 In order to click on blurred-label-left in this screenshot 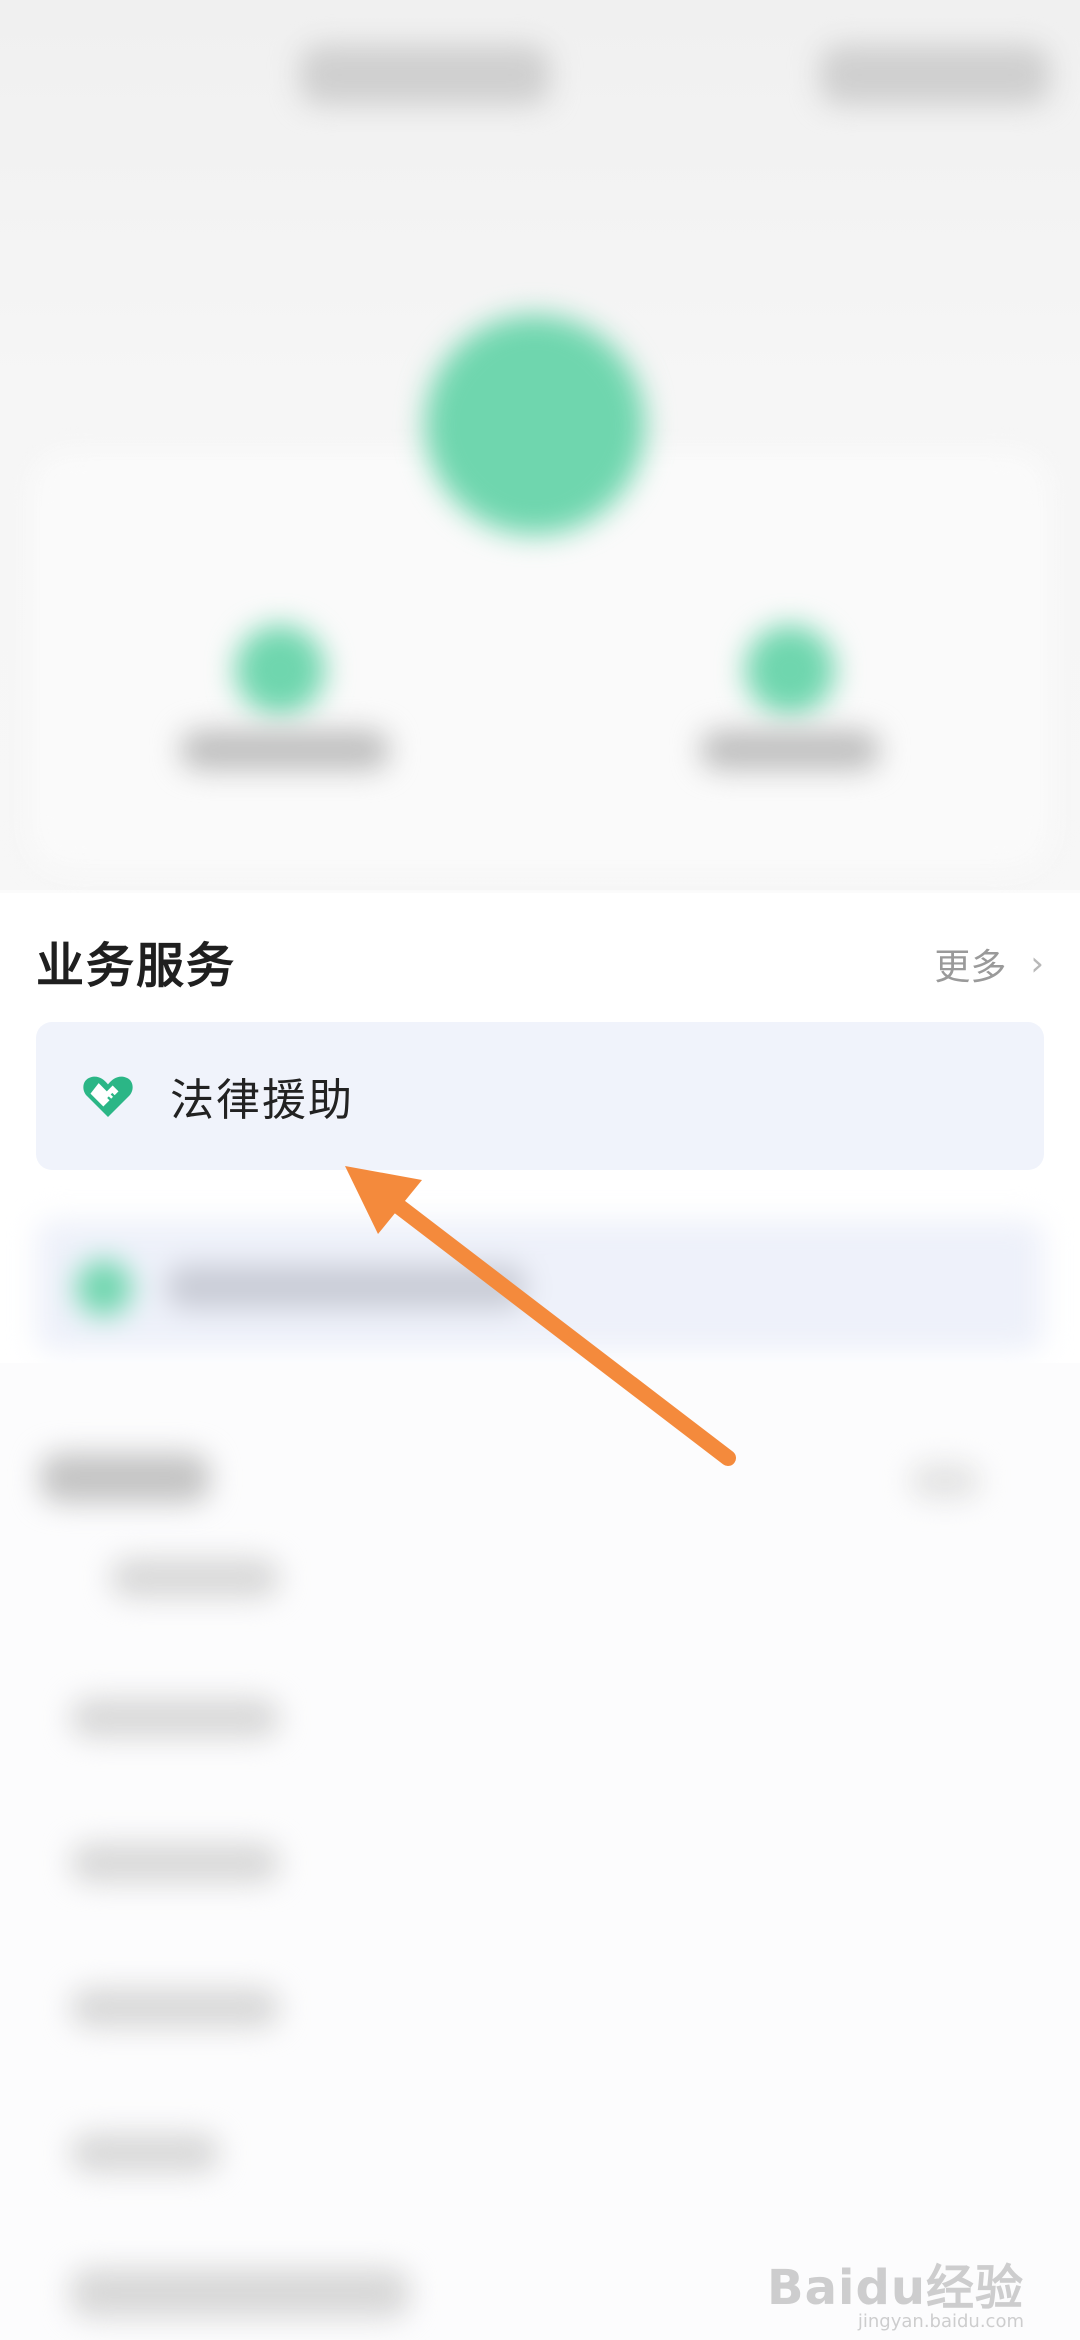, I will do `click(285, 750)`.